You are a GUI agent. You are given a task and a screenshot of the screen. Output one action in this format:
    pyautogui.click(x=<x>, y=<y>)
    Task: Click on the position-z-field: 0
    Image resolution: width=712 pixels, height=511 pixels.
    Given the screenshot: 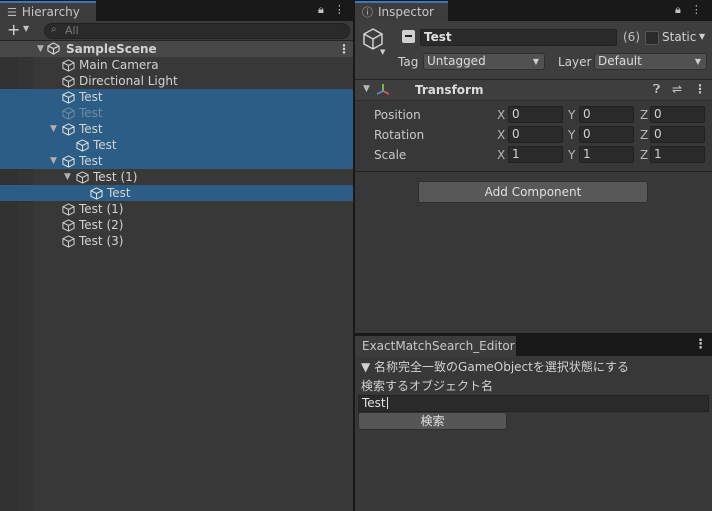 What is the action you would take?
    pyautogui.click(x=677, y=114)
    